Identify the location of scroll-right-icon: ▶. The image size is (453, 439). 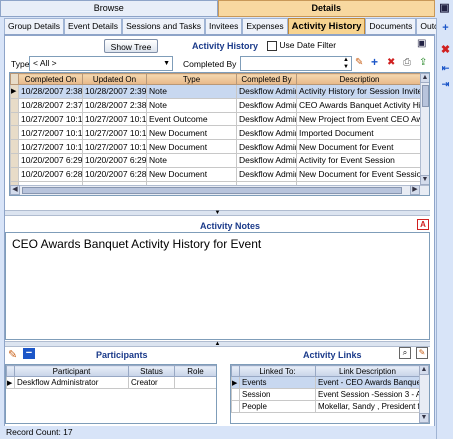
(415, 190).